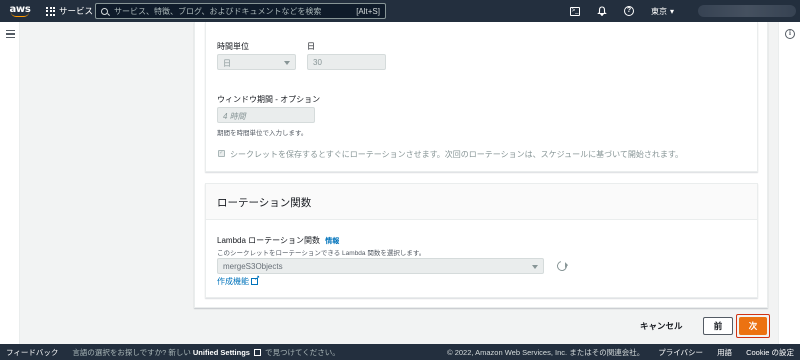  What do you see at coordinates (368, 11) in the screenshot?
I see `search-shortcut: [Alt+S]` at bounding box center [368, 11].